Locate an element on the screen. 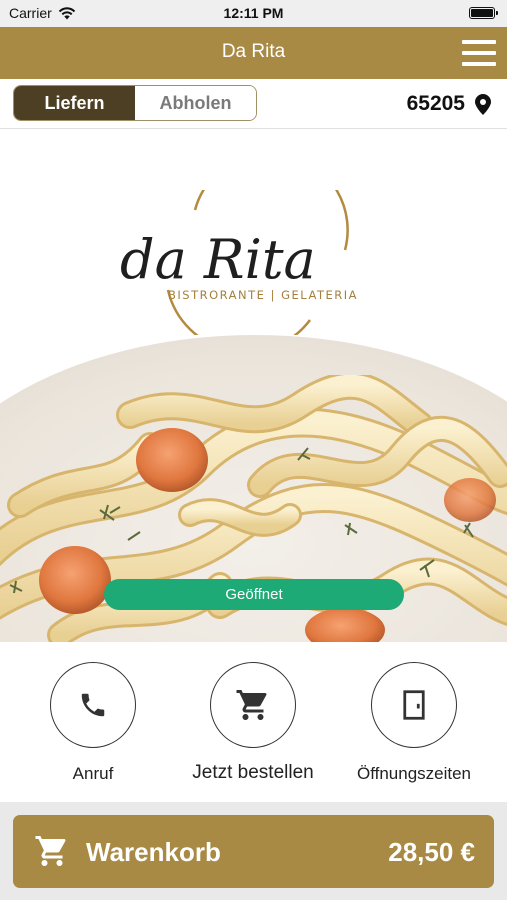  postcode-value: 65205 is located at coordinates (435, 103).